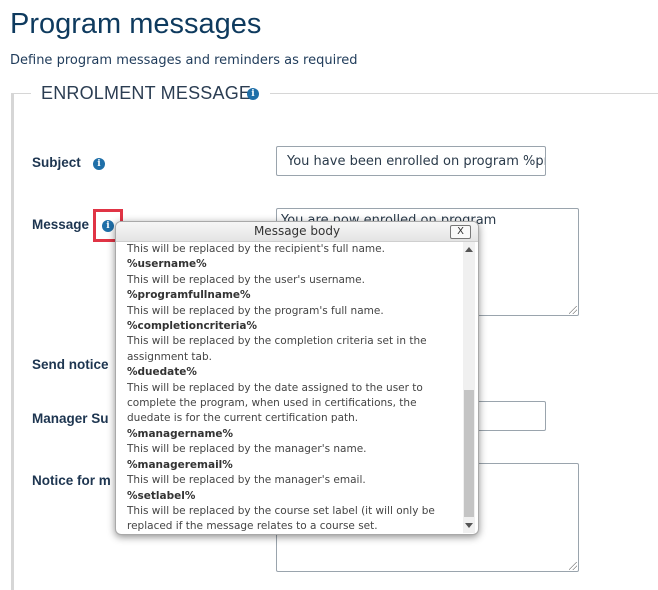 Image resolution: width=658 pixels, height=590 pixels. What do you see at coordinates (136, 24) in the screenshot?
I see `page-title: Program messages` at bounding box center [136, 24].